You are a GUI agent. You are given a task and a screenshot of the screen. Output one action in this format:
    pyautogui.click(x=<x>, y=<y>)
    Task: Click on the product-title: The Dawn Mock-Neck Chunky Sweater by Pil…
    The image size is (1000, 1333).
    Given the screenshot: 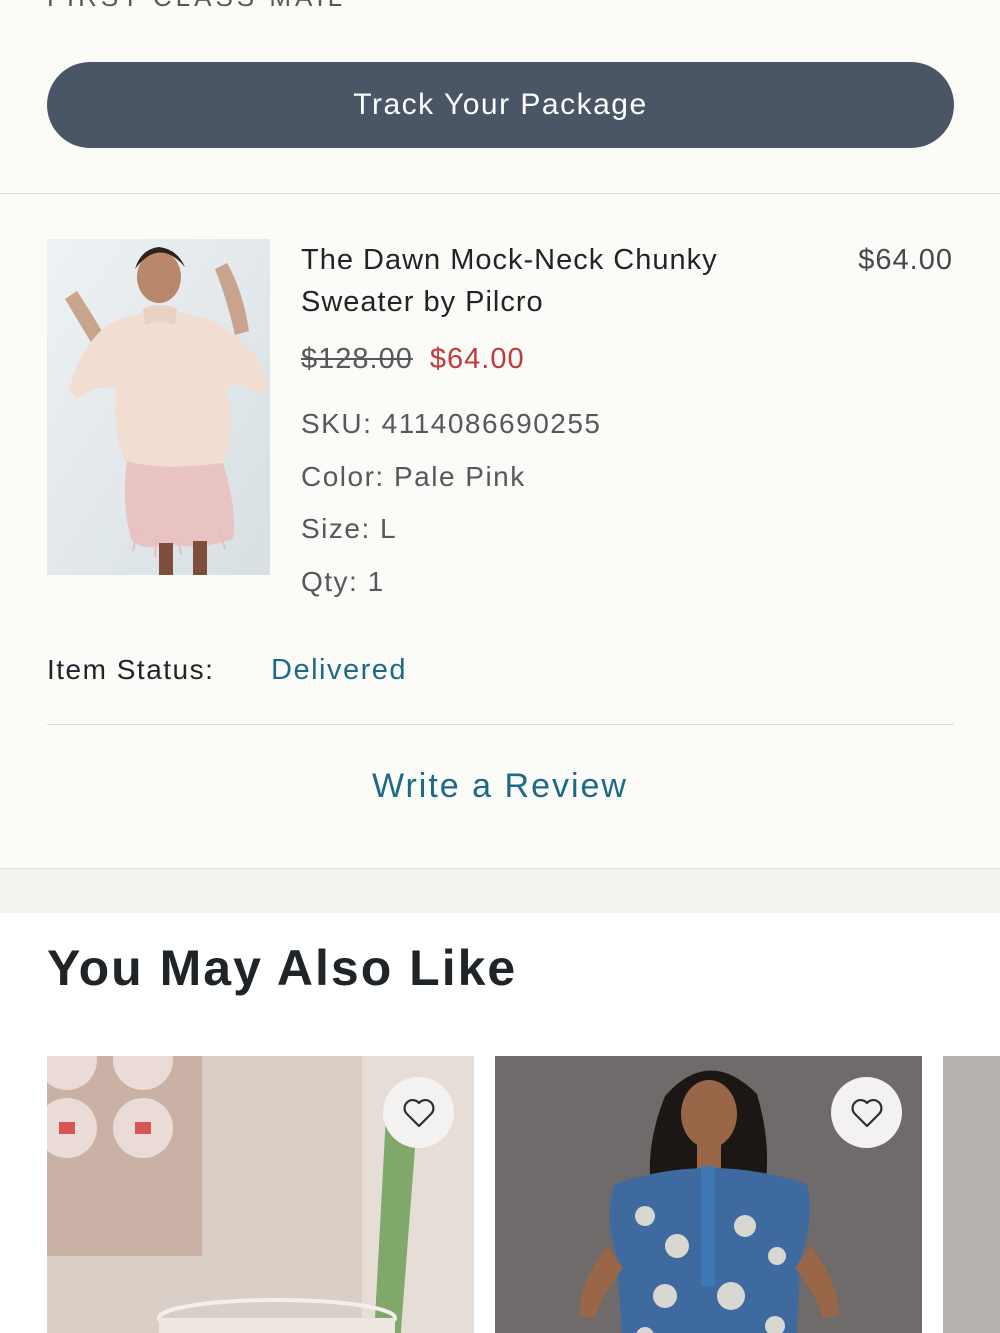 What is the action you would take?
    pyautogui.click(x=551, y=281)
    